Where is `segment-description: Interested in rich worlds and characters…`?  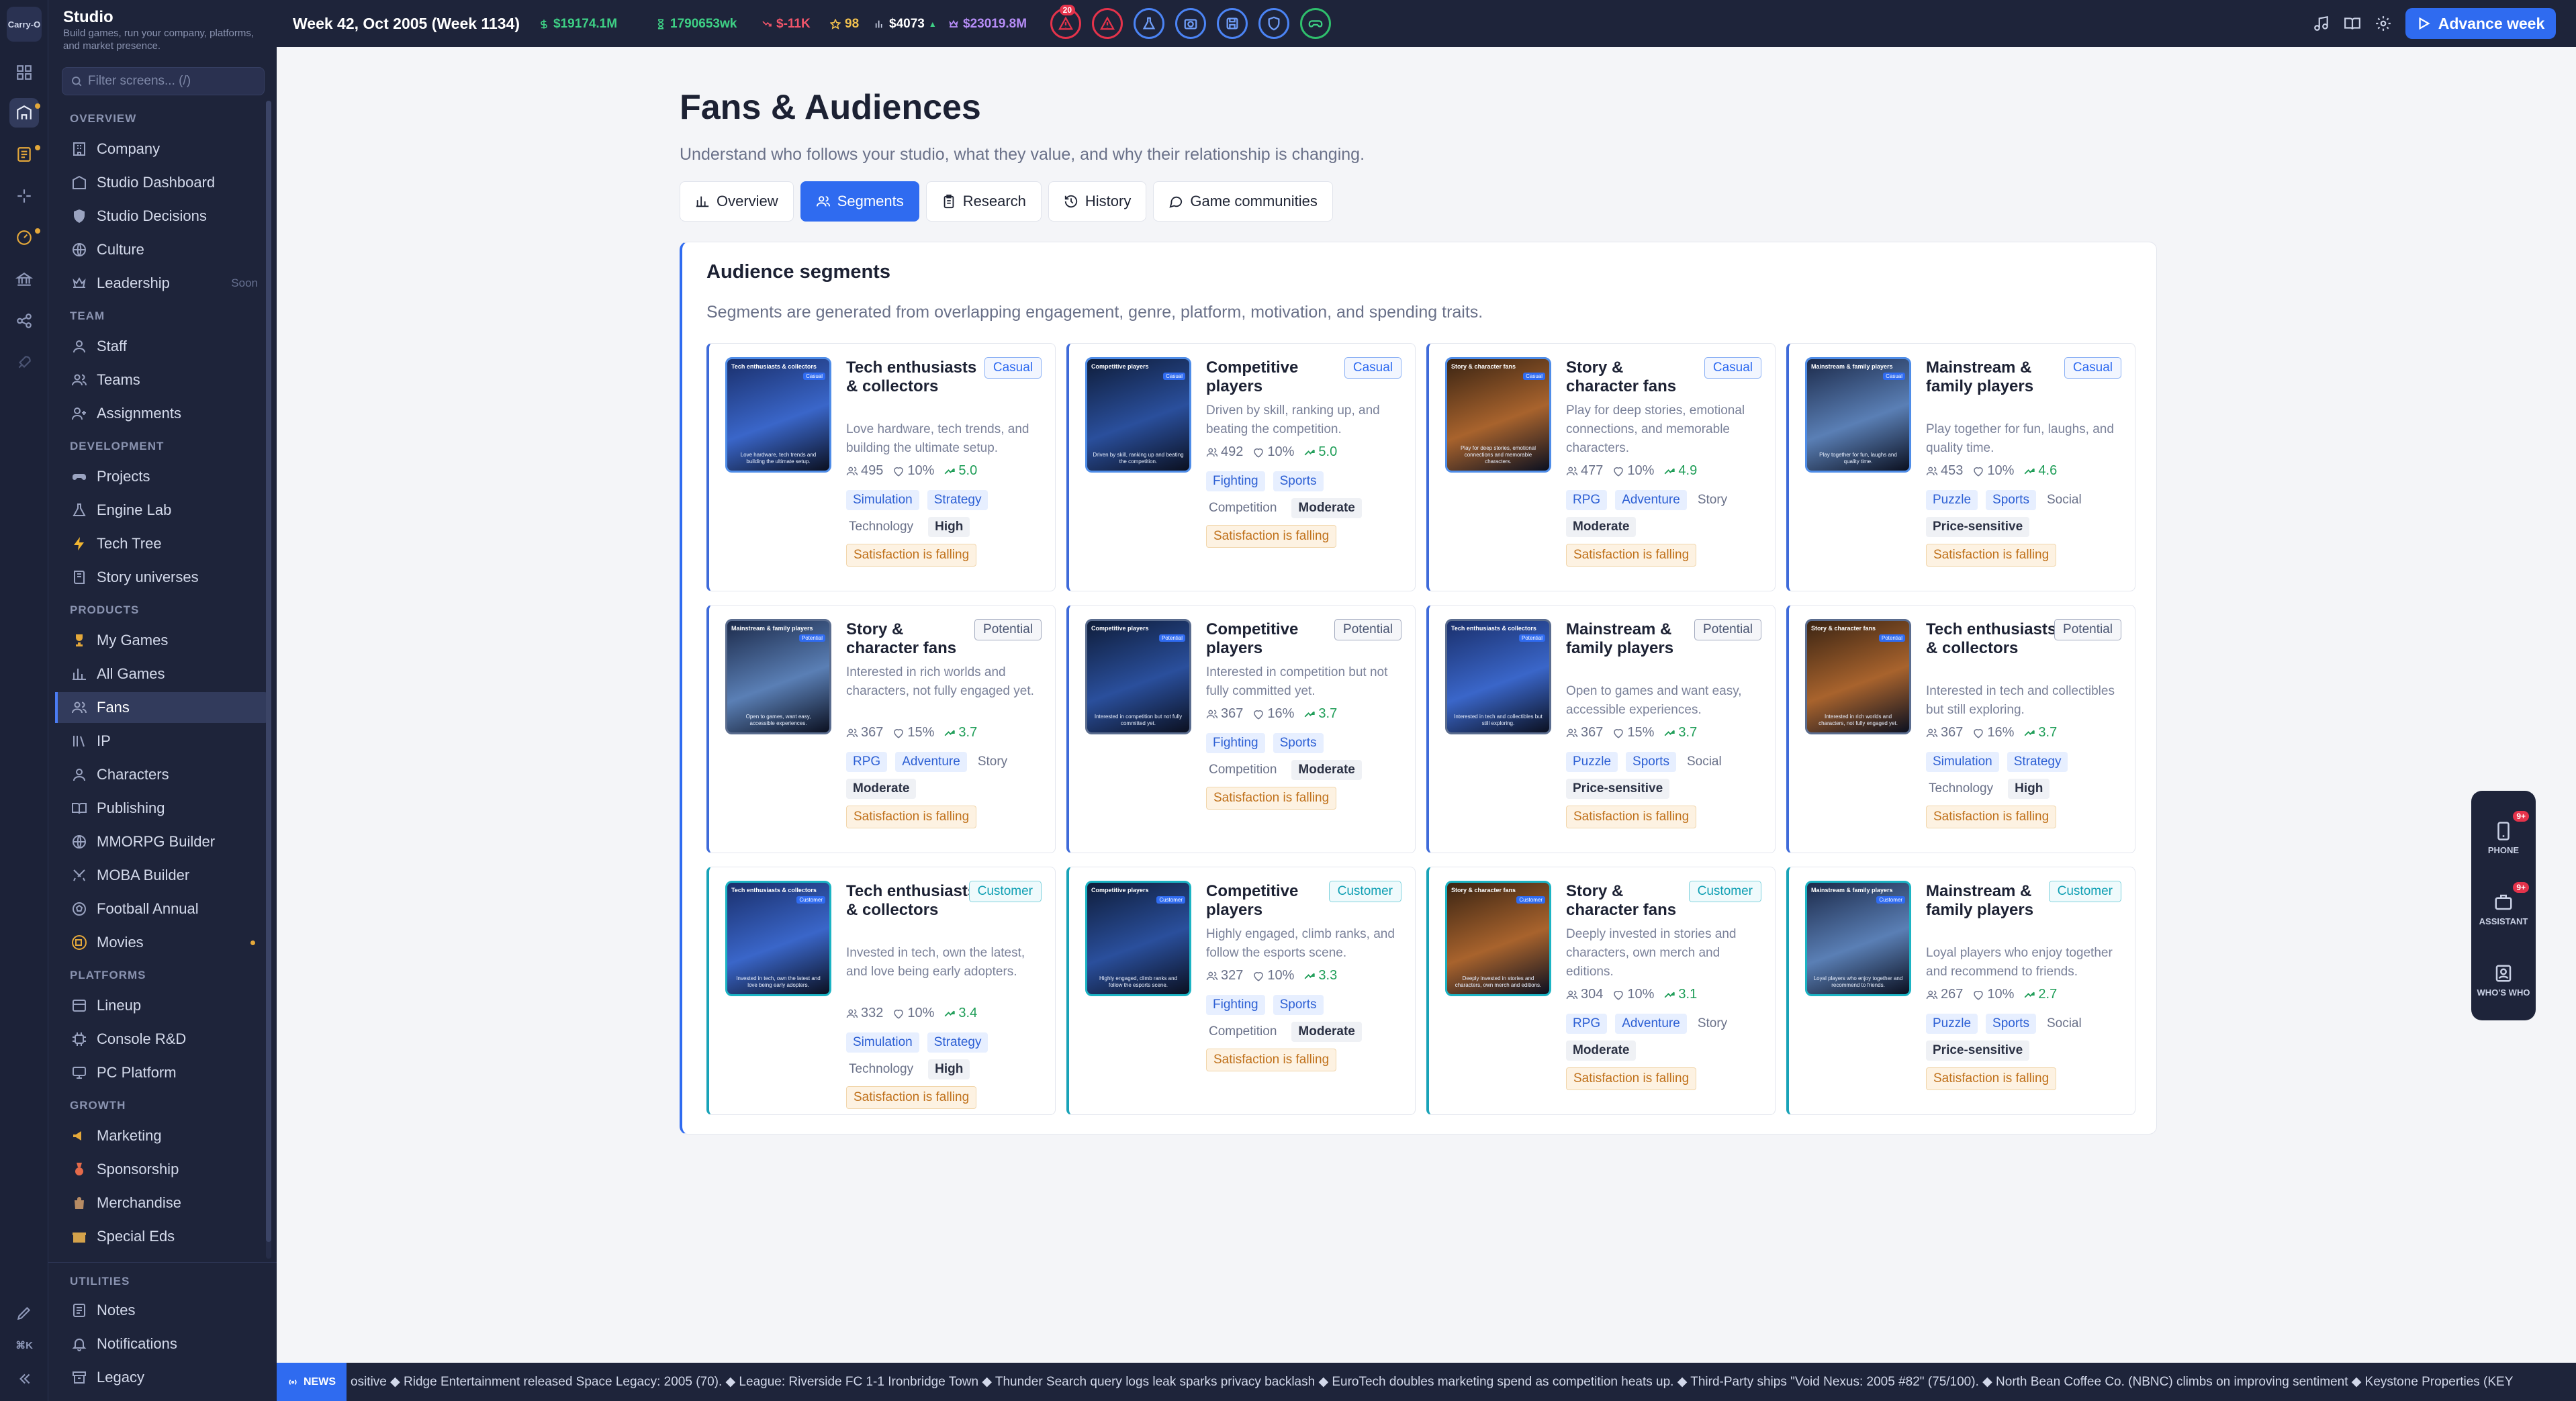 segment-description: Interested in rich worlds and characters… is located at coordinates (940, 681).